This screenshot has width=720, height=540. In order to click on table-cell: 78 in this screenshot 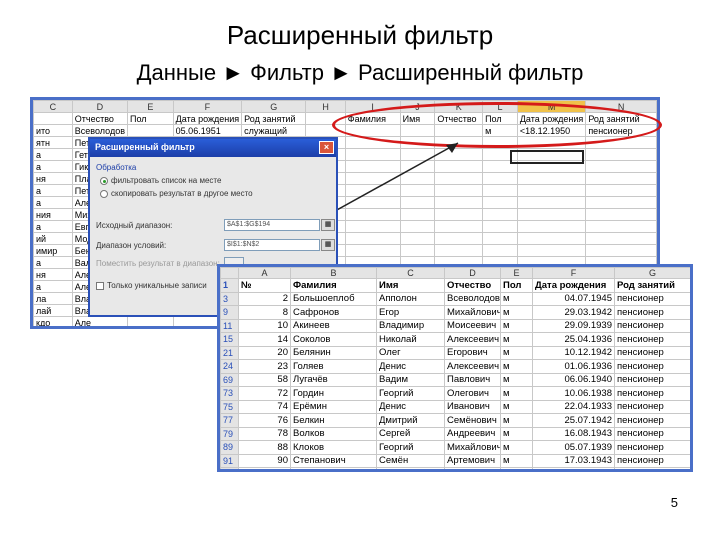, I will do `click(264, 433)`.